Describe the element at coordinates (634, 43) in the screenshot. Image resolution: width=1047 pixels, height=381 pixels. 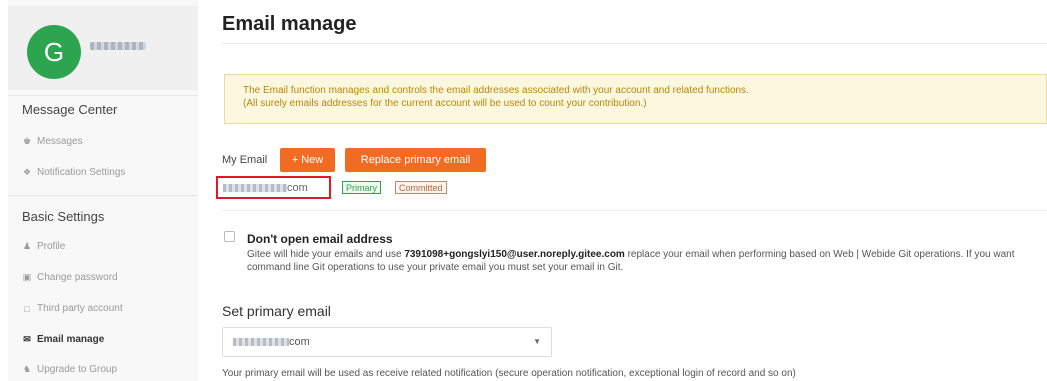
I see `title-divider` at that location.